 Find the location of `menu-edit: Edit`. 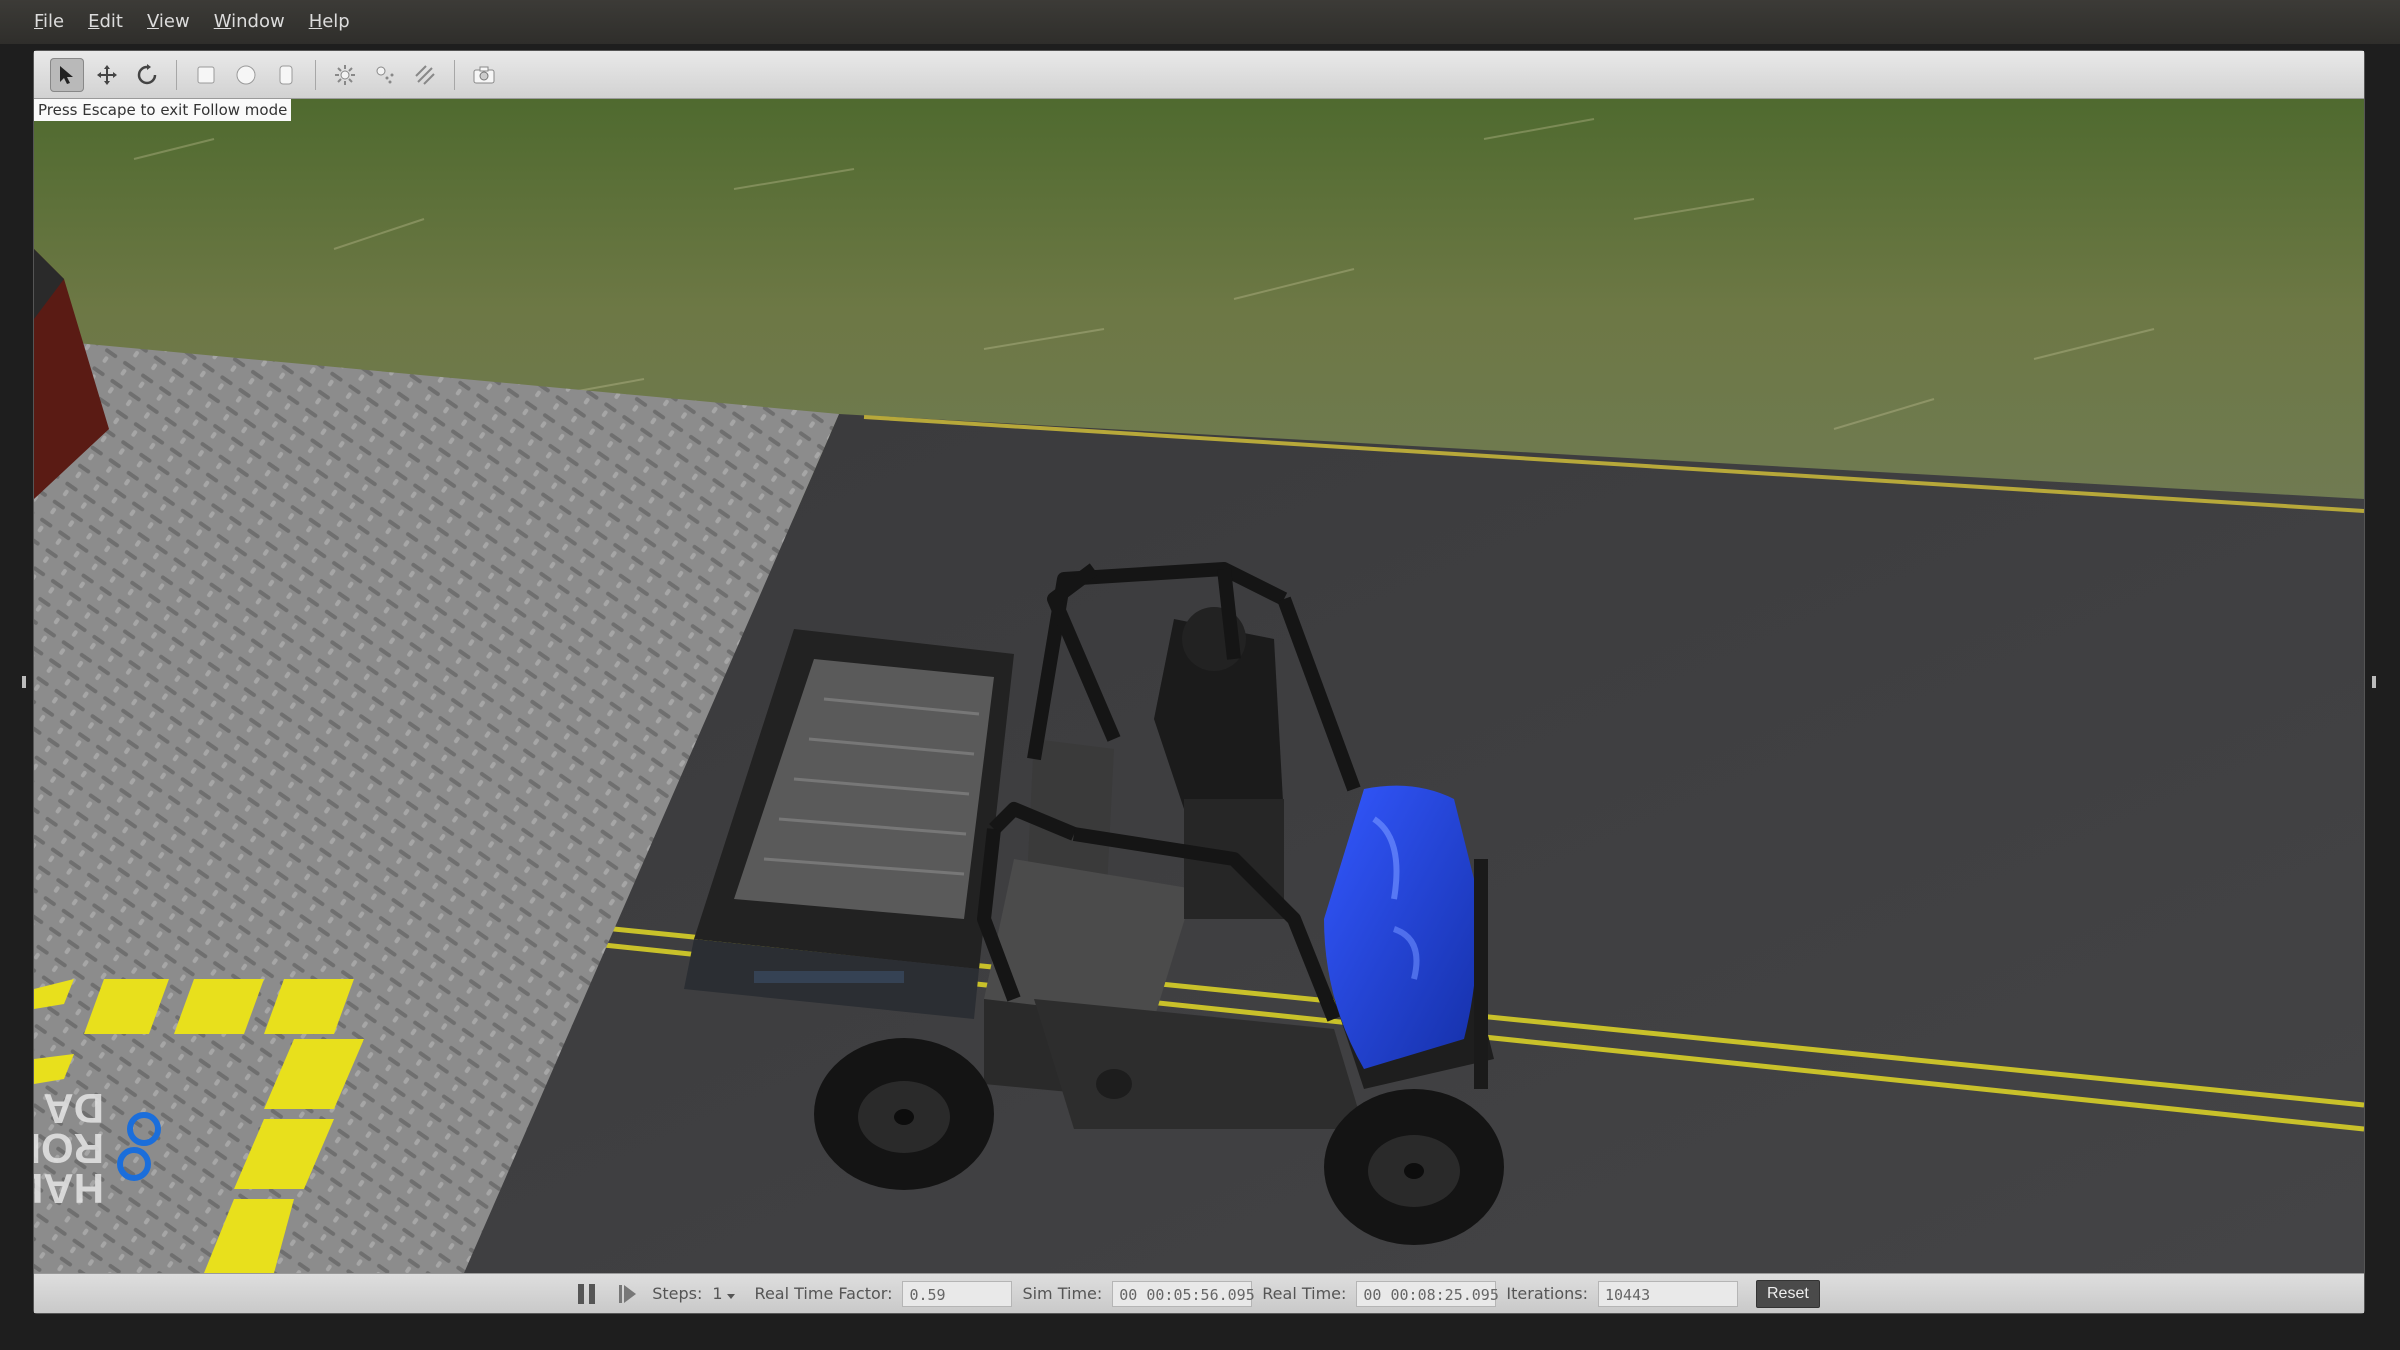

menu-edit: Edit is located at coordinates (105, 22).